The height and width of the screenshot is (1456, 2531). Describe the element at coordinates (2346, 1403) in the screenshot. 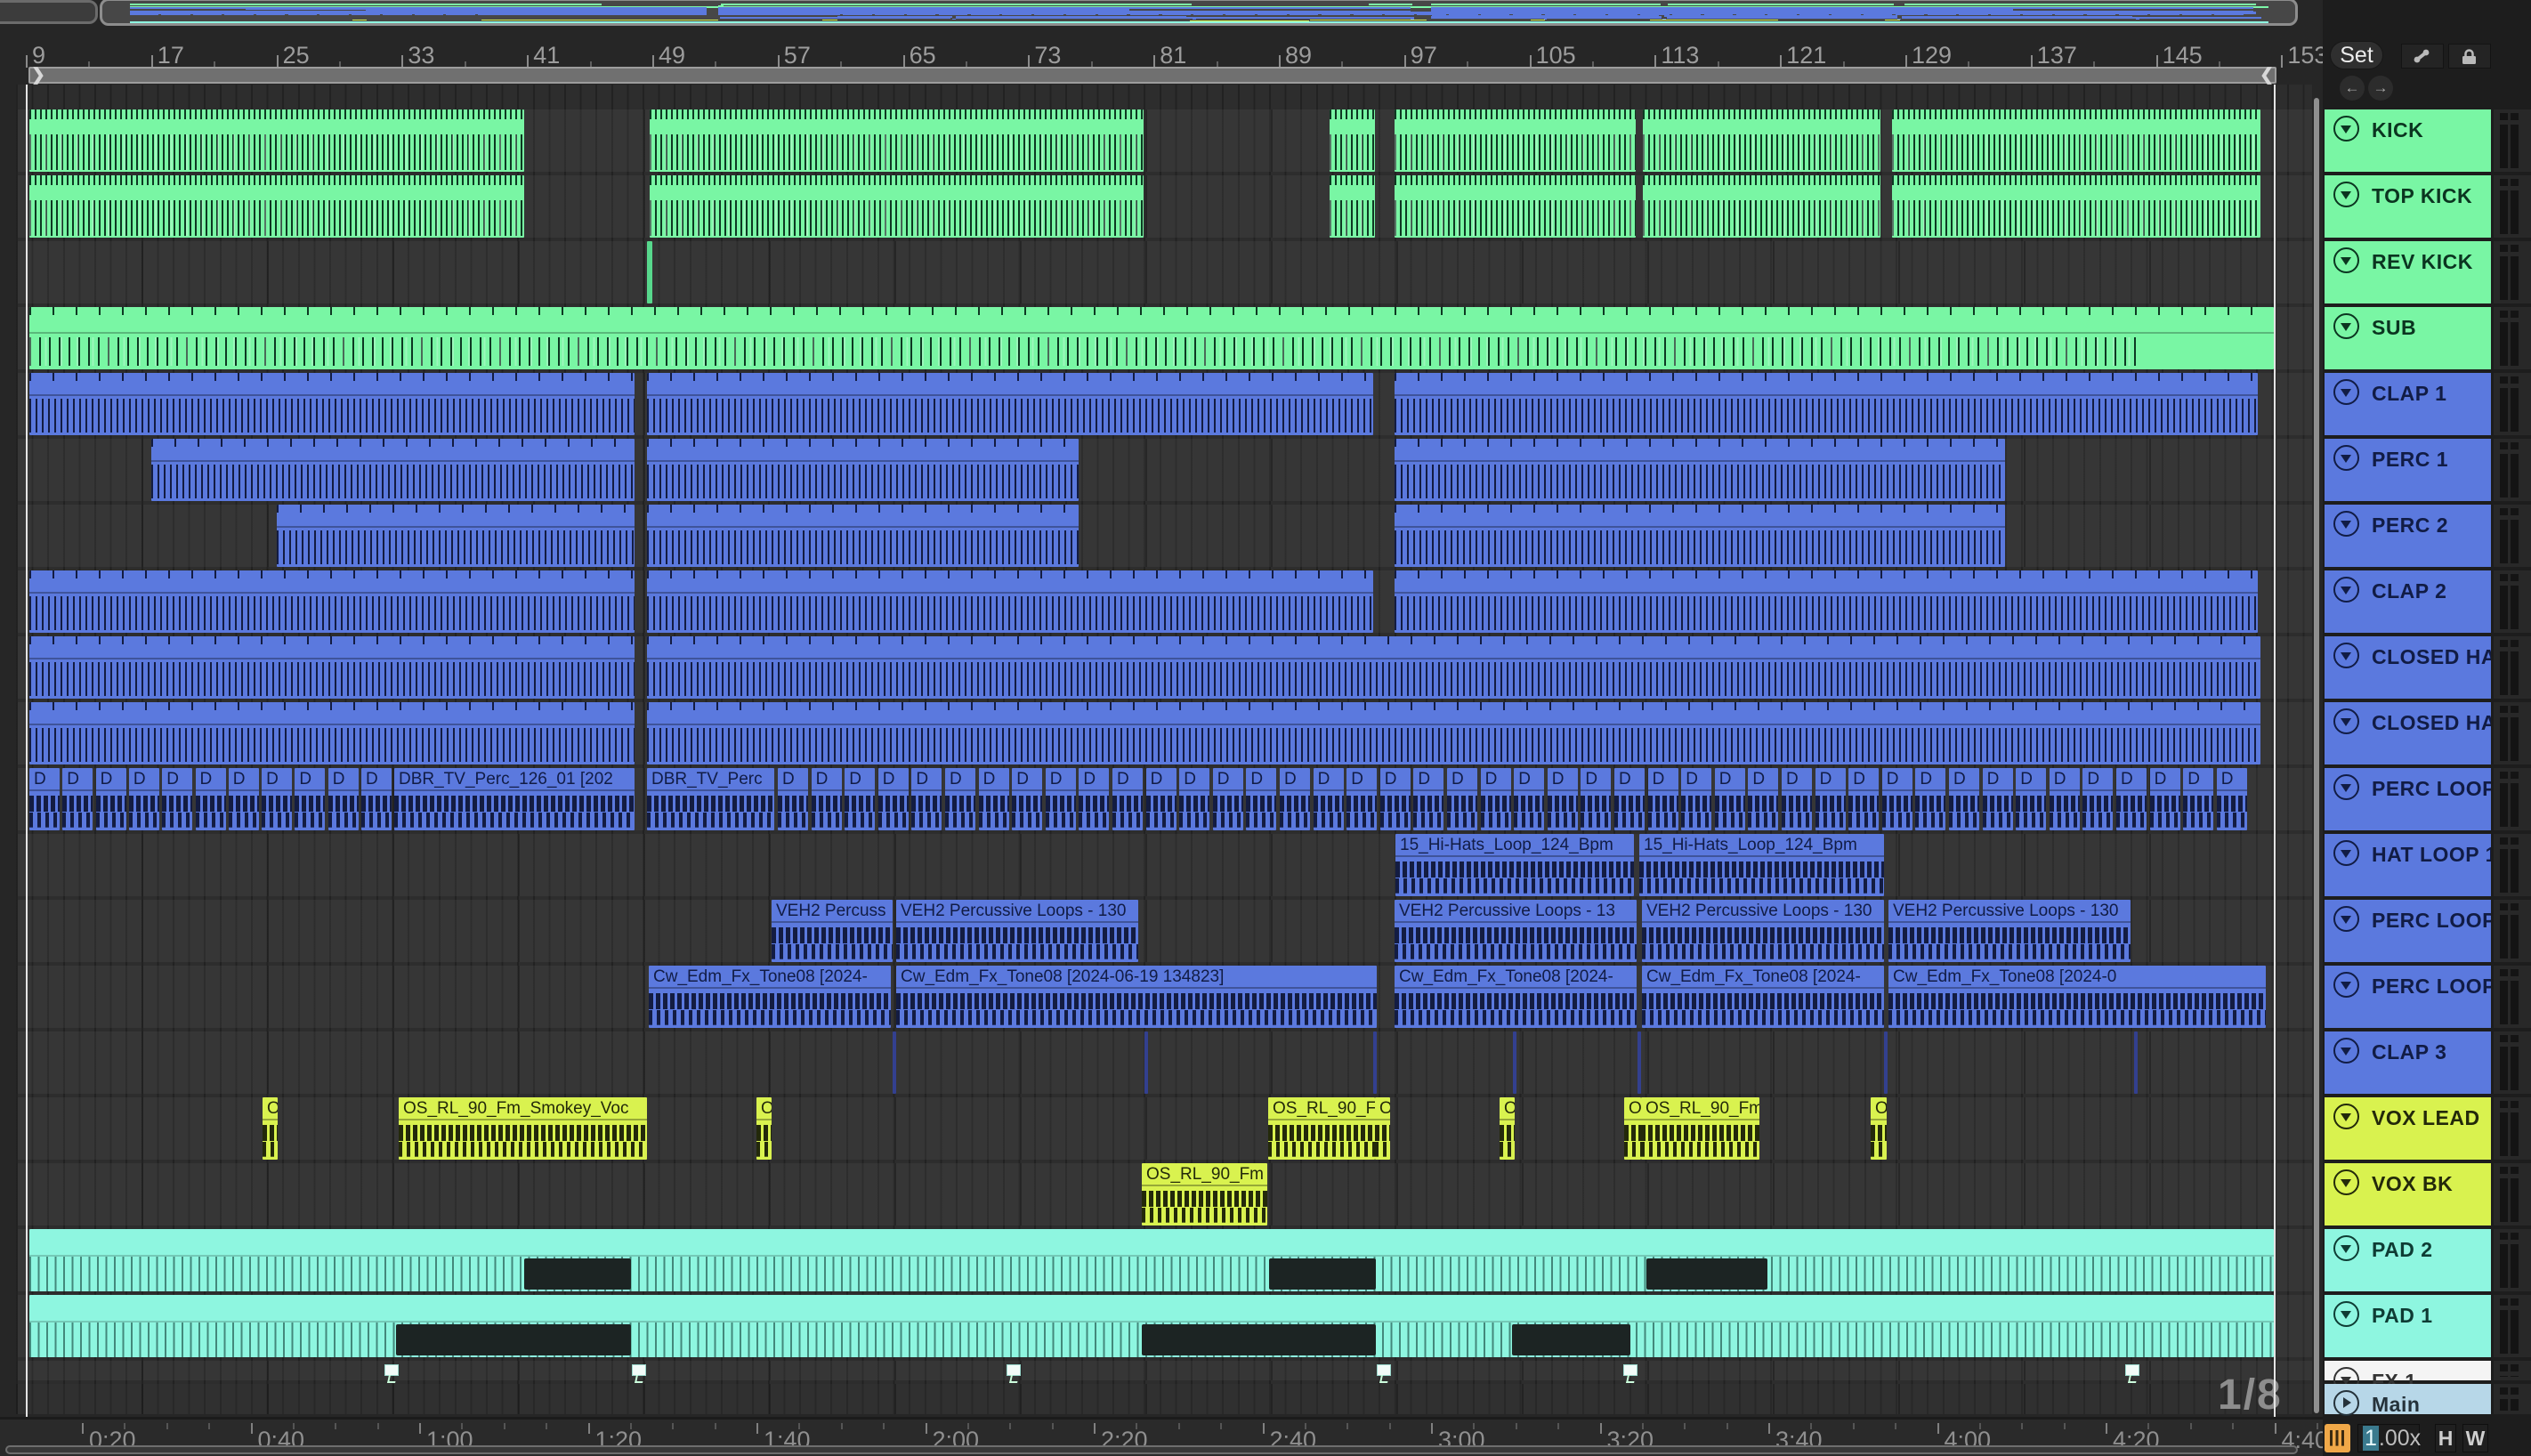

I see `play-icon` at that location.